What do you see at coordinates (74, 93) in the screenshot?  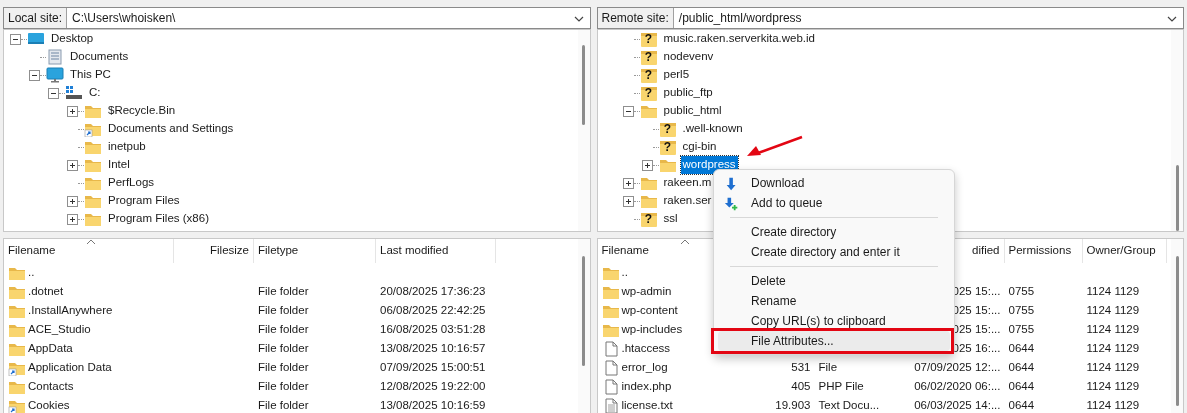 I see `drive-icon` at bounding box center [74, 93].